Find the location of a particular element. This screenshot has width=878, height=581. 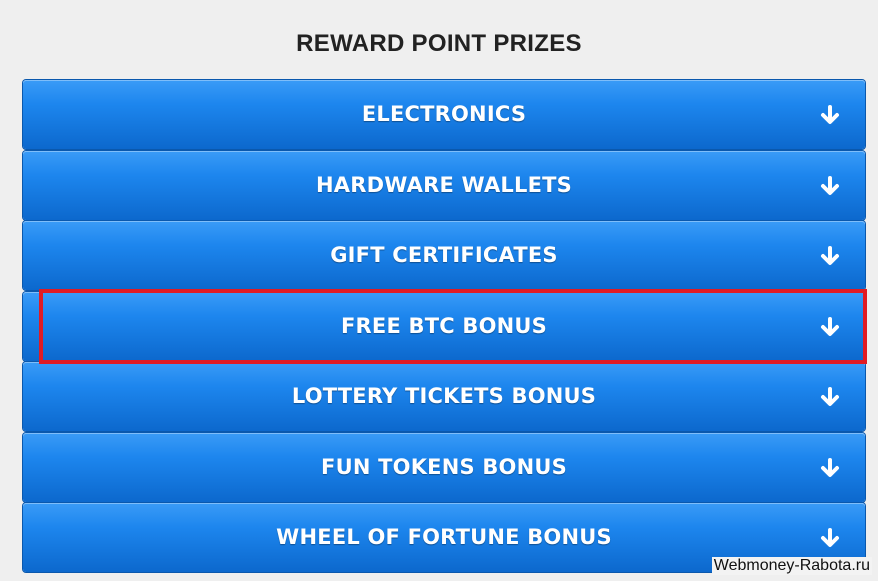

accordion-item-hardware-wallets: HARDWARE WALLETS is located at coordinates (444, 185).